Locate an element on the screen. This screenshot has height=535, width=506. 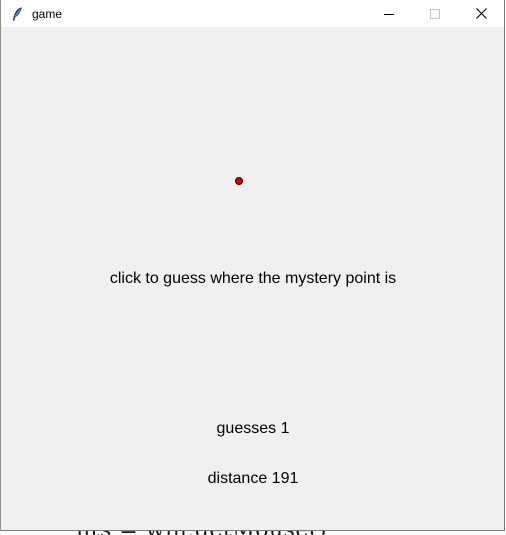
feather-icon is located at coordinates (18, 14).